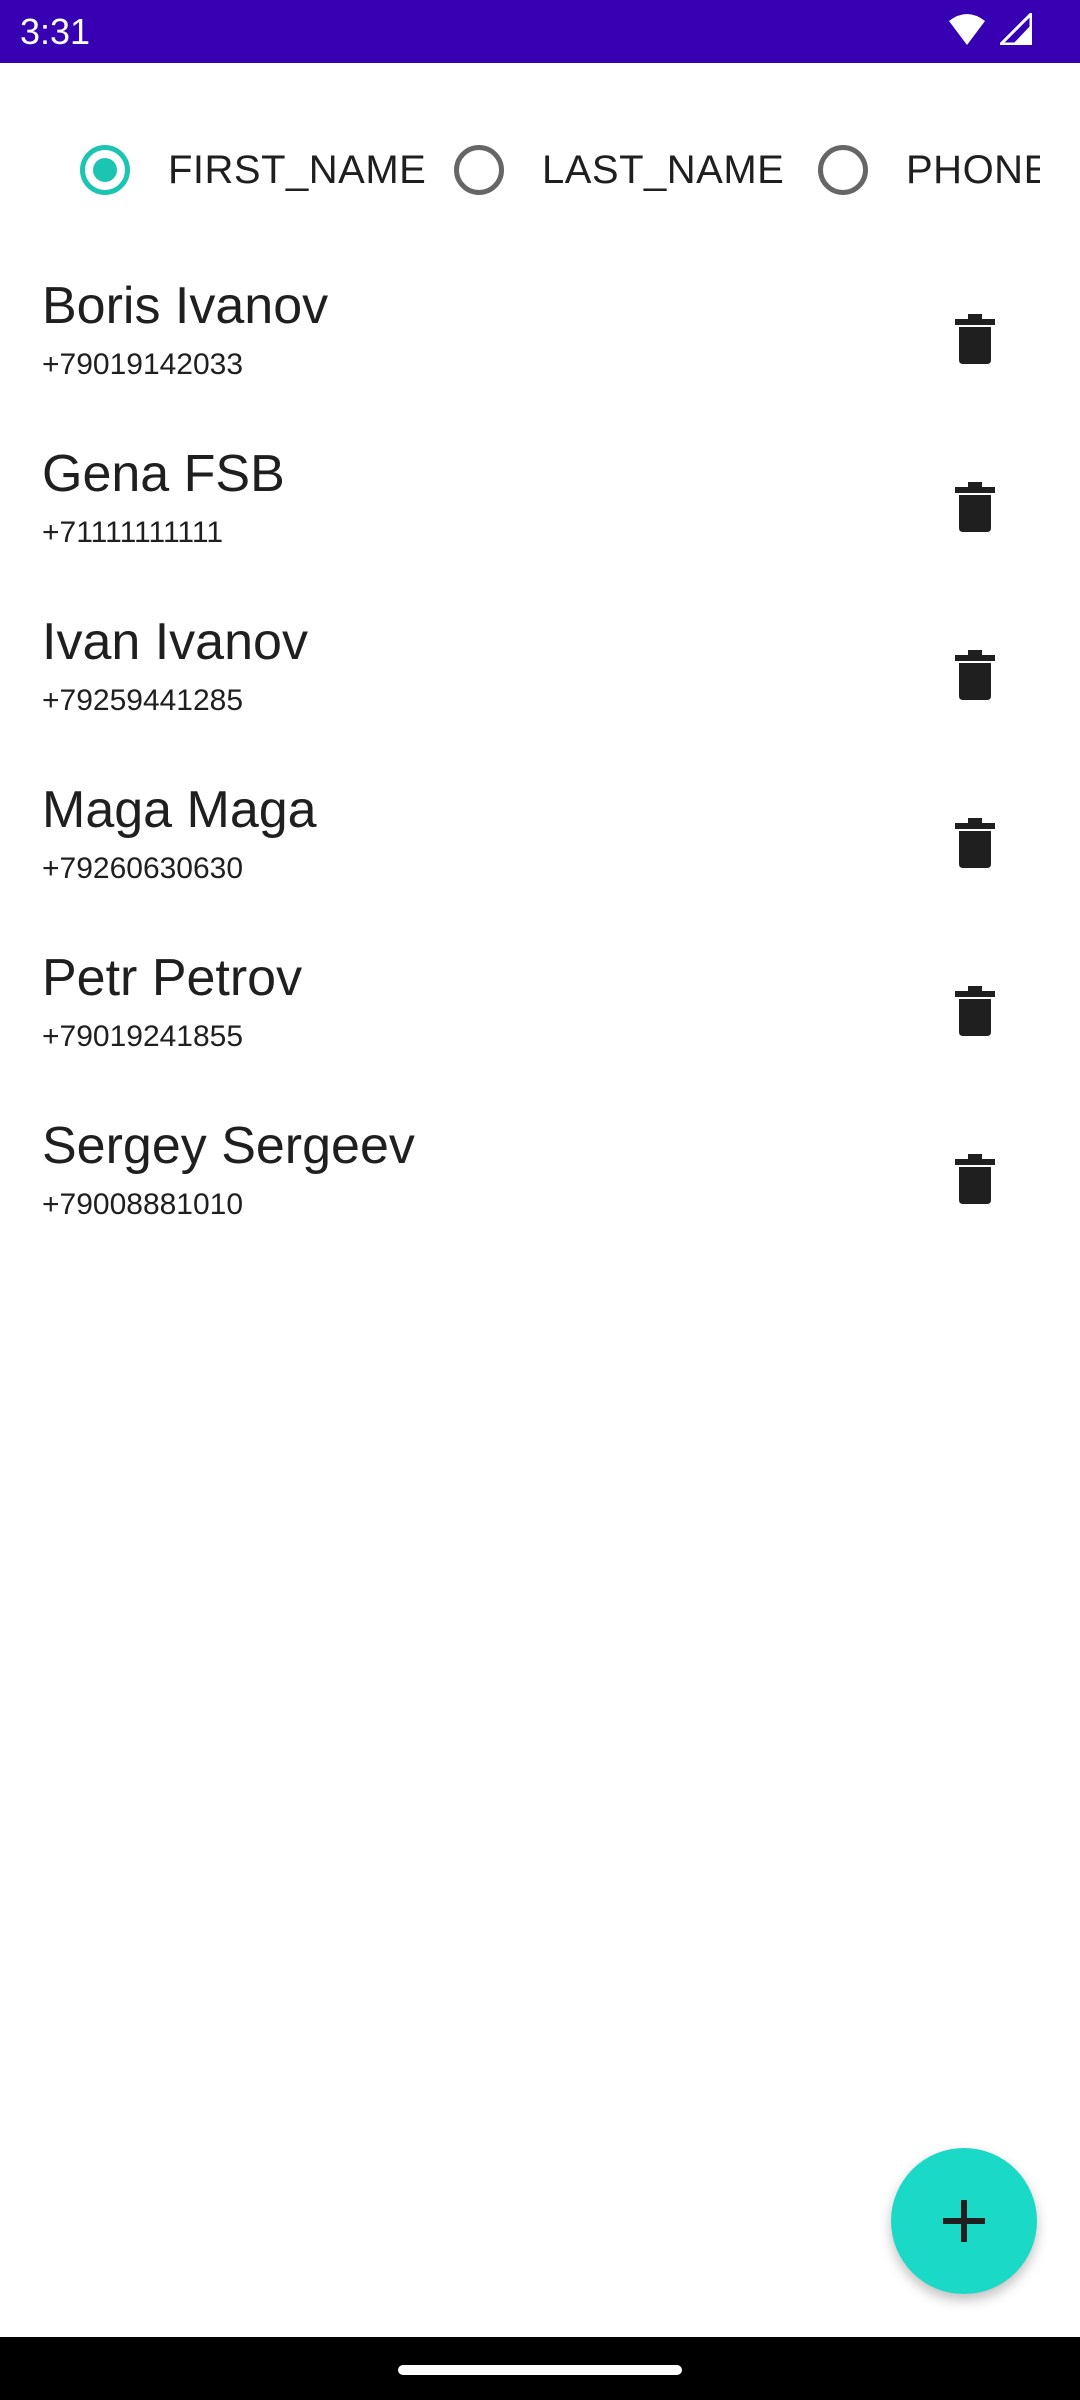 This screenshot has width=1080, height=2400. What do you see at coordinates (175, 642) in the screenshot?
I see `contact-name: Ivan Ivanov` at bounding box center [175, 642].